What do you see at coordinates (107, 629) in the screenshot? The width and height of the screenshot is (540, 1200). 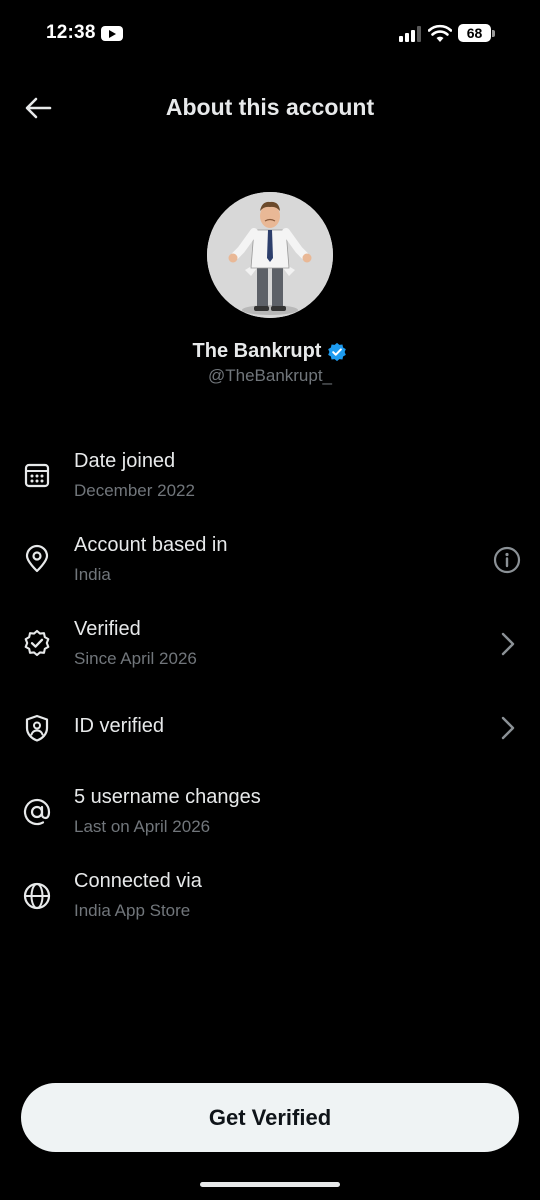 I see `item-title: Verified` at bounding box center [107, 629].